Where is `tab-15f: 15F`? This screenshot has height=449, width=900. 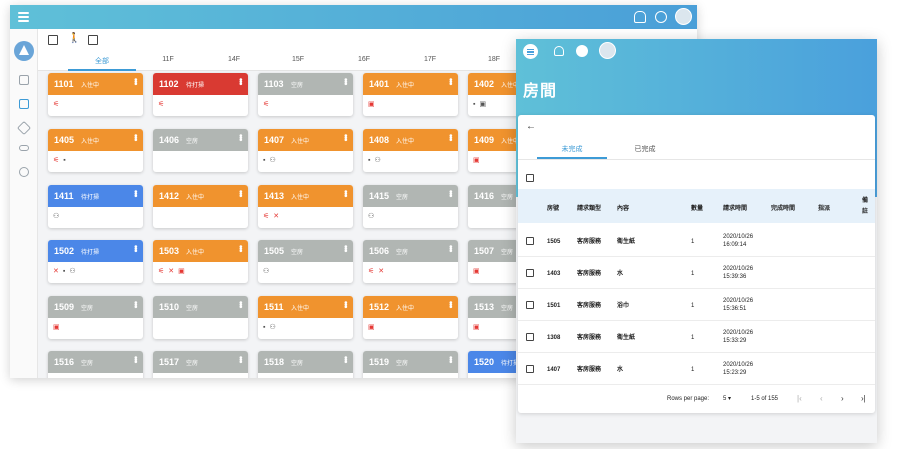 tab-15f: 15F is located at coordinates (298, 59).